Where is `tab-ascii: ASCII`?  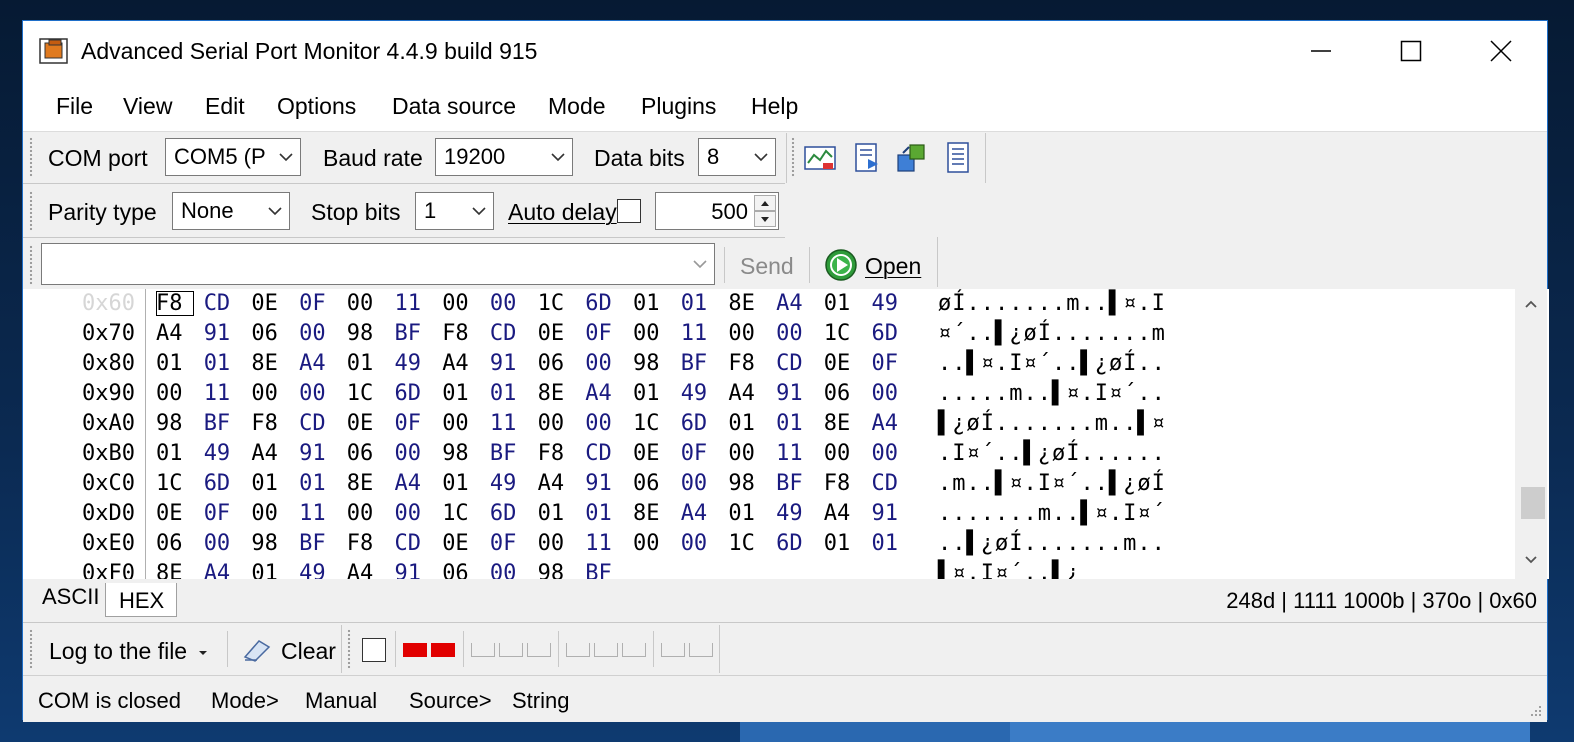 tab-ascii: ASCII is located at coordinates (70, 597).